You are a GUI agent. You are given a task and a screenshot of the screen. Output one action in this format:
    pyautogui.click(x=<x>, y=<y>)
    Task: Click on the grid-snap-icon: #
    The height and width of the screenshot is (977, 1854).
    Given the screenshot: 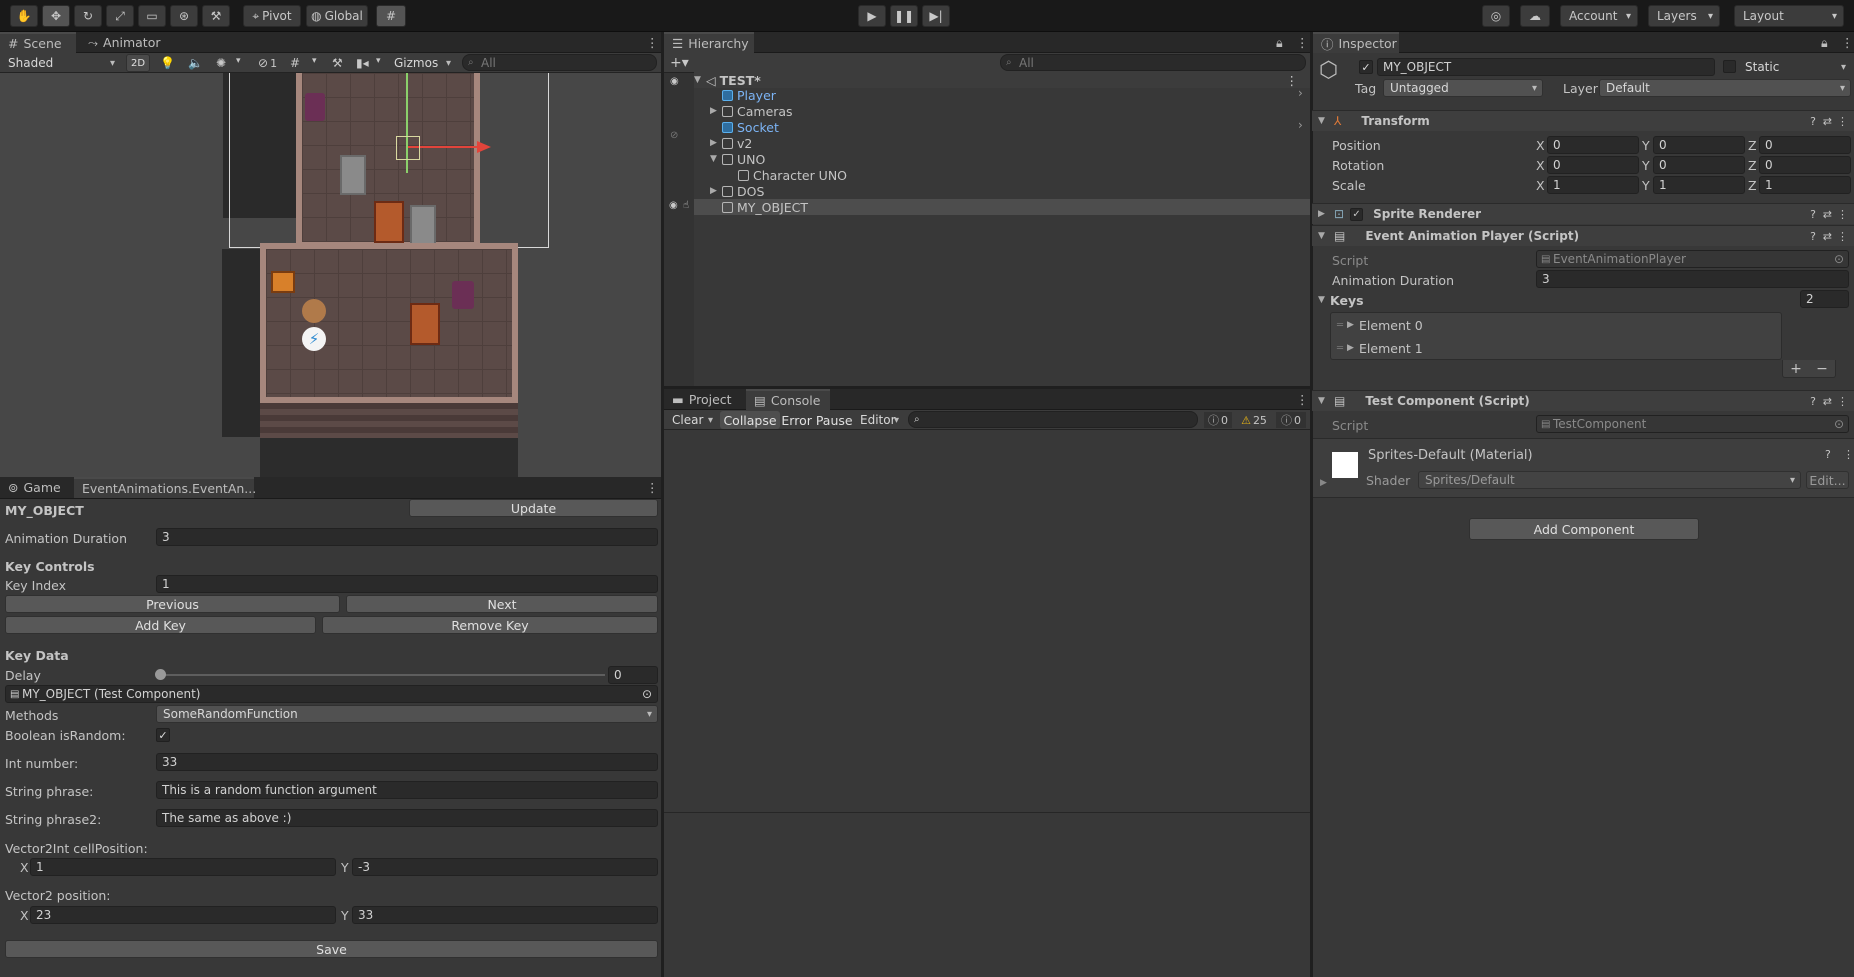 What is the action you would take?
    pyautogui.click(x=391, y=16)
    